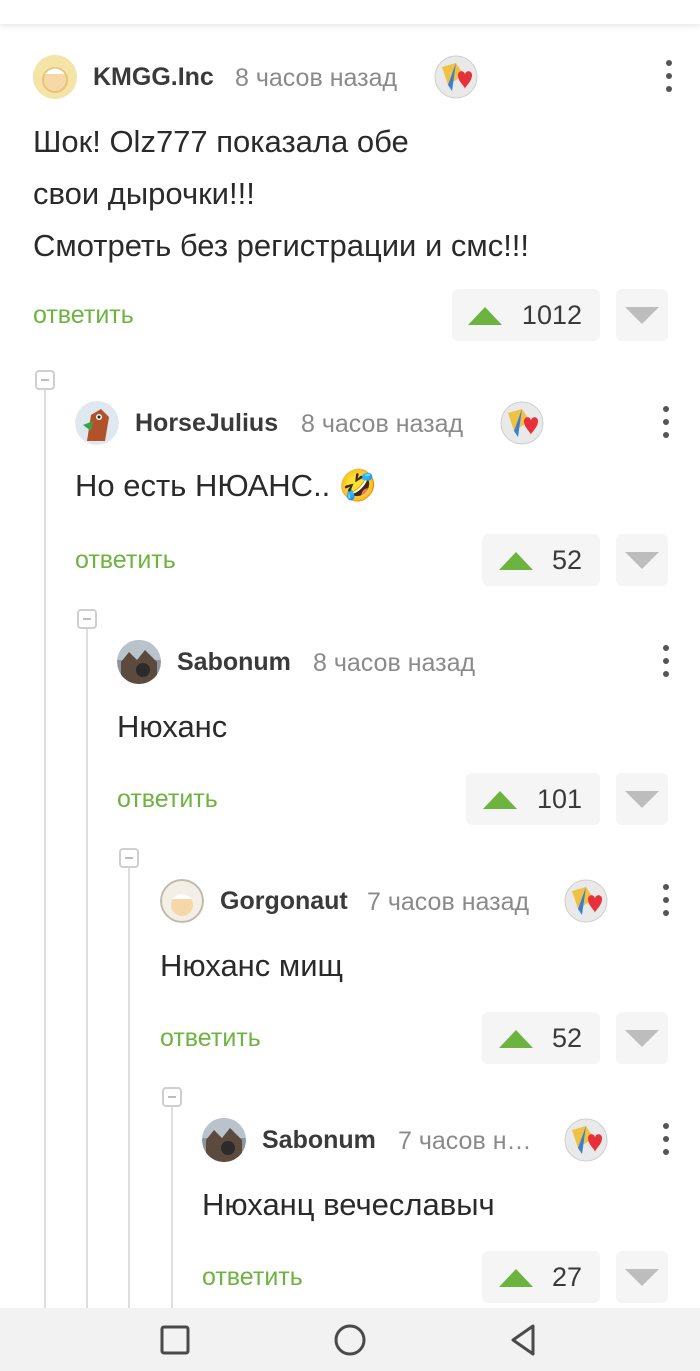 This screenshot has width=700, height=1371. What do you see at coordinates (226, 485) in the screenshot?
I see `comment-text-line: Но есть НЮАНС.. 🤣` at bounding box center [226, 485].